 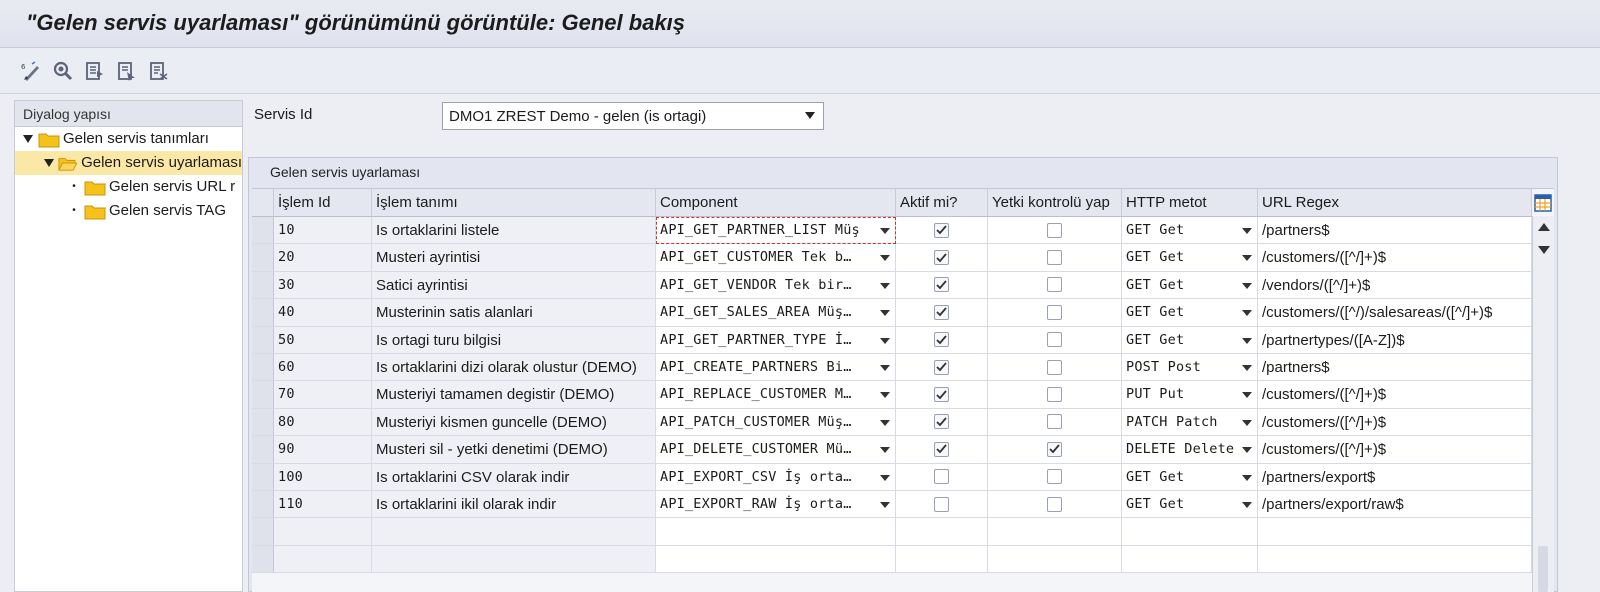 What do you see at coordinates (159, 71) in the screenshot?
I see `deselect-all-button` at bounding box center [159, 71].